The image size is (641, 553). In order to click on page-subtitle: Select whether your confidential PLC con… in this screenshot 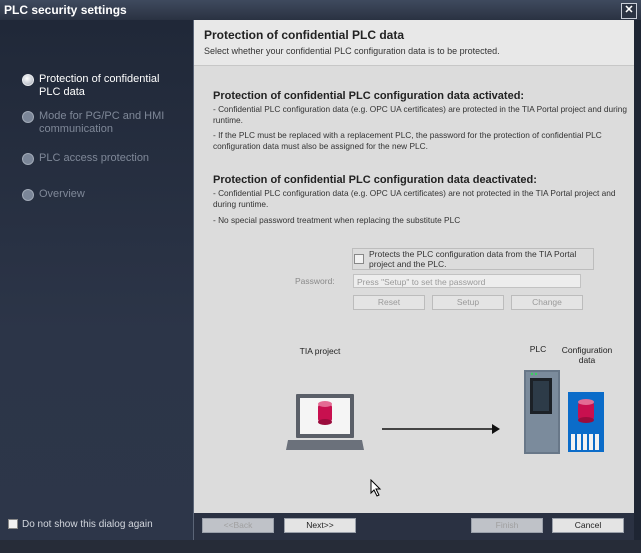, I will do `click(352, 51)`.